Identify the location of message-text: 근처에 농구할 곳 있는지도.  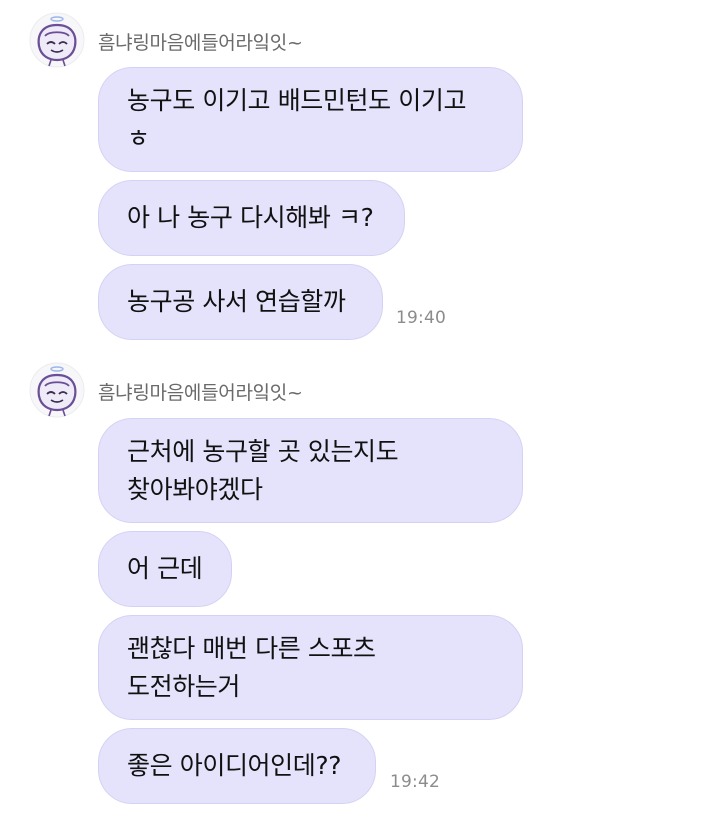
(263, 451).